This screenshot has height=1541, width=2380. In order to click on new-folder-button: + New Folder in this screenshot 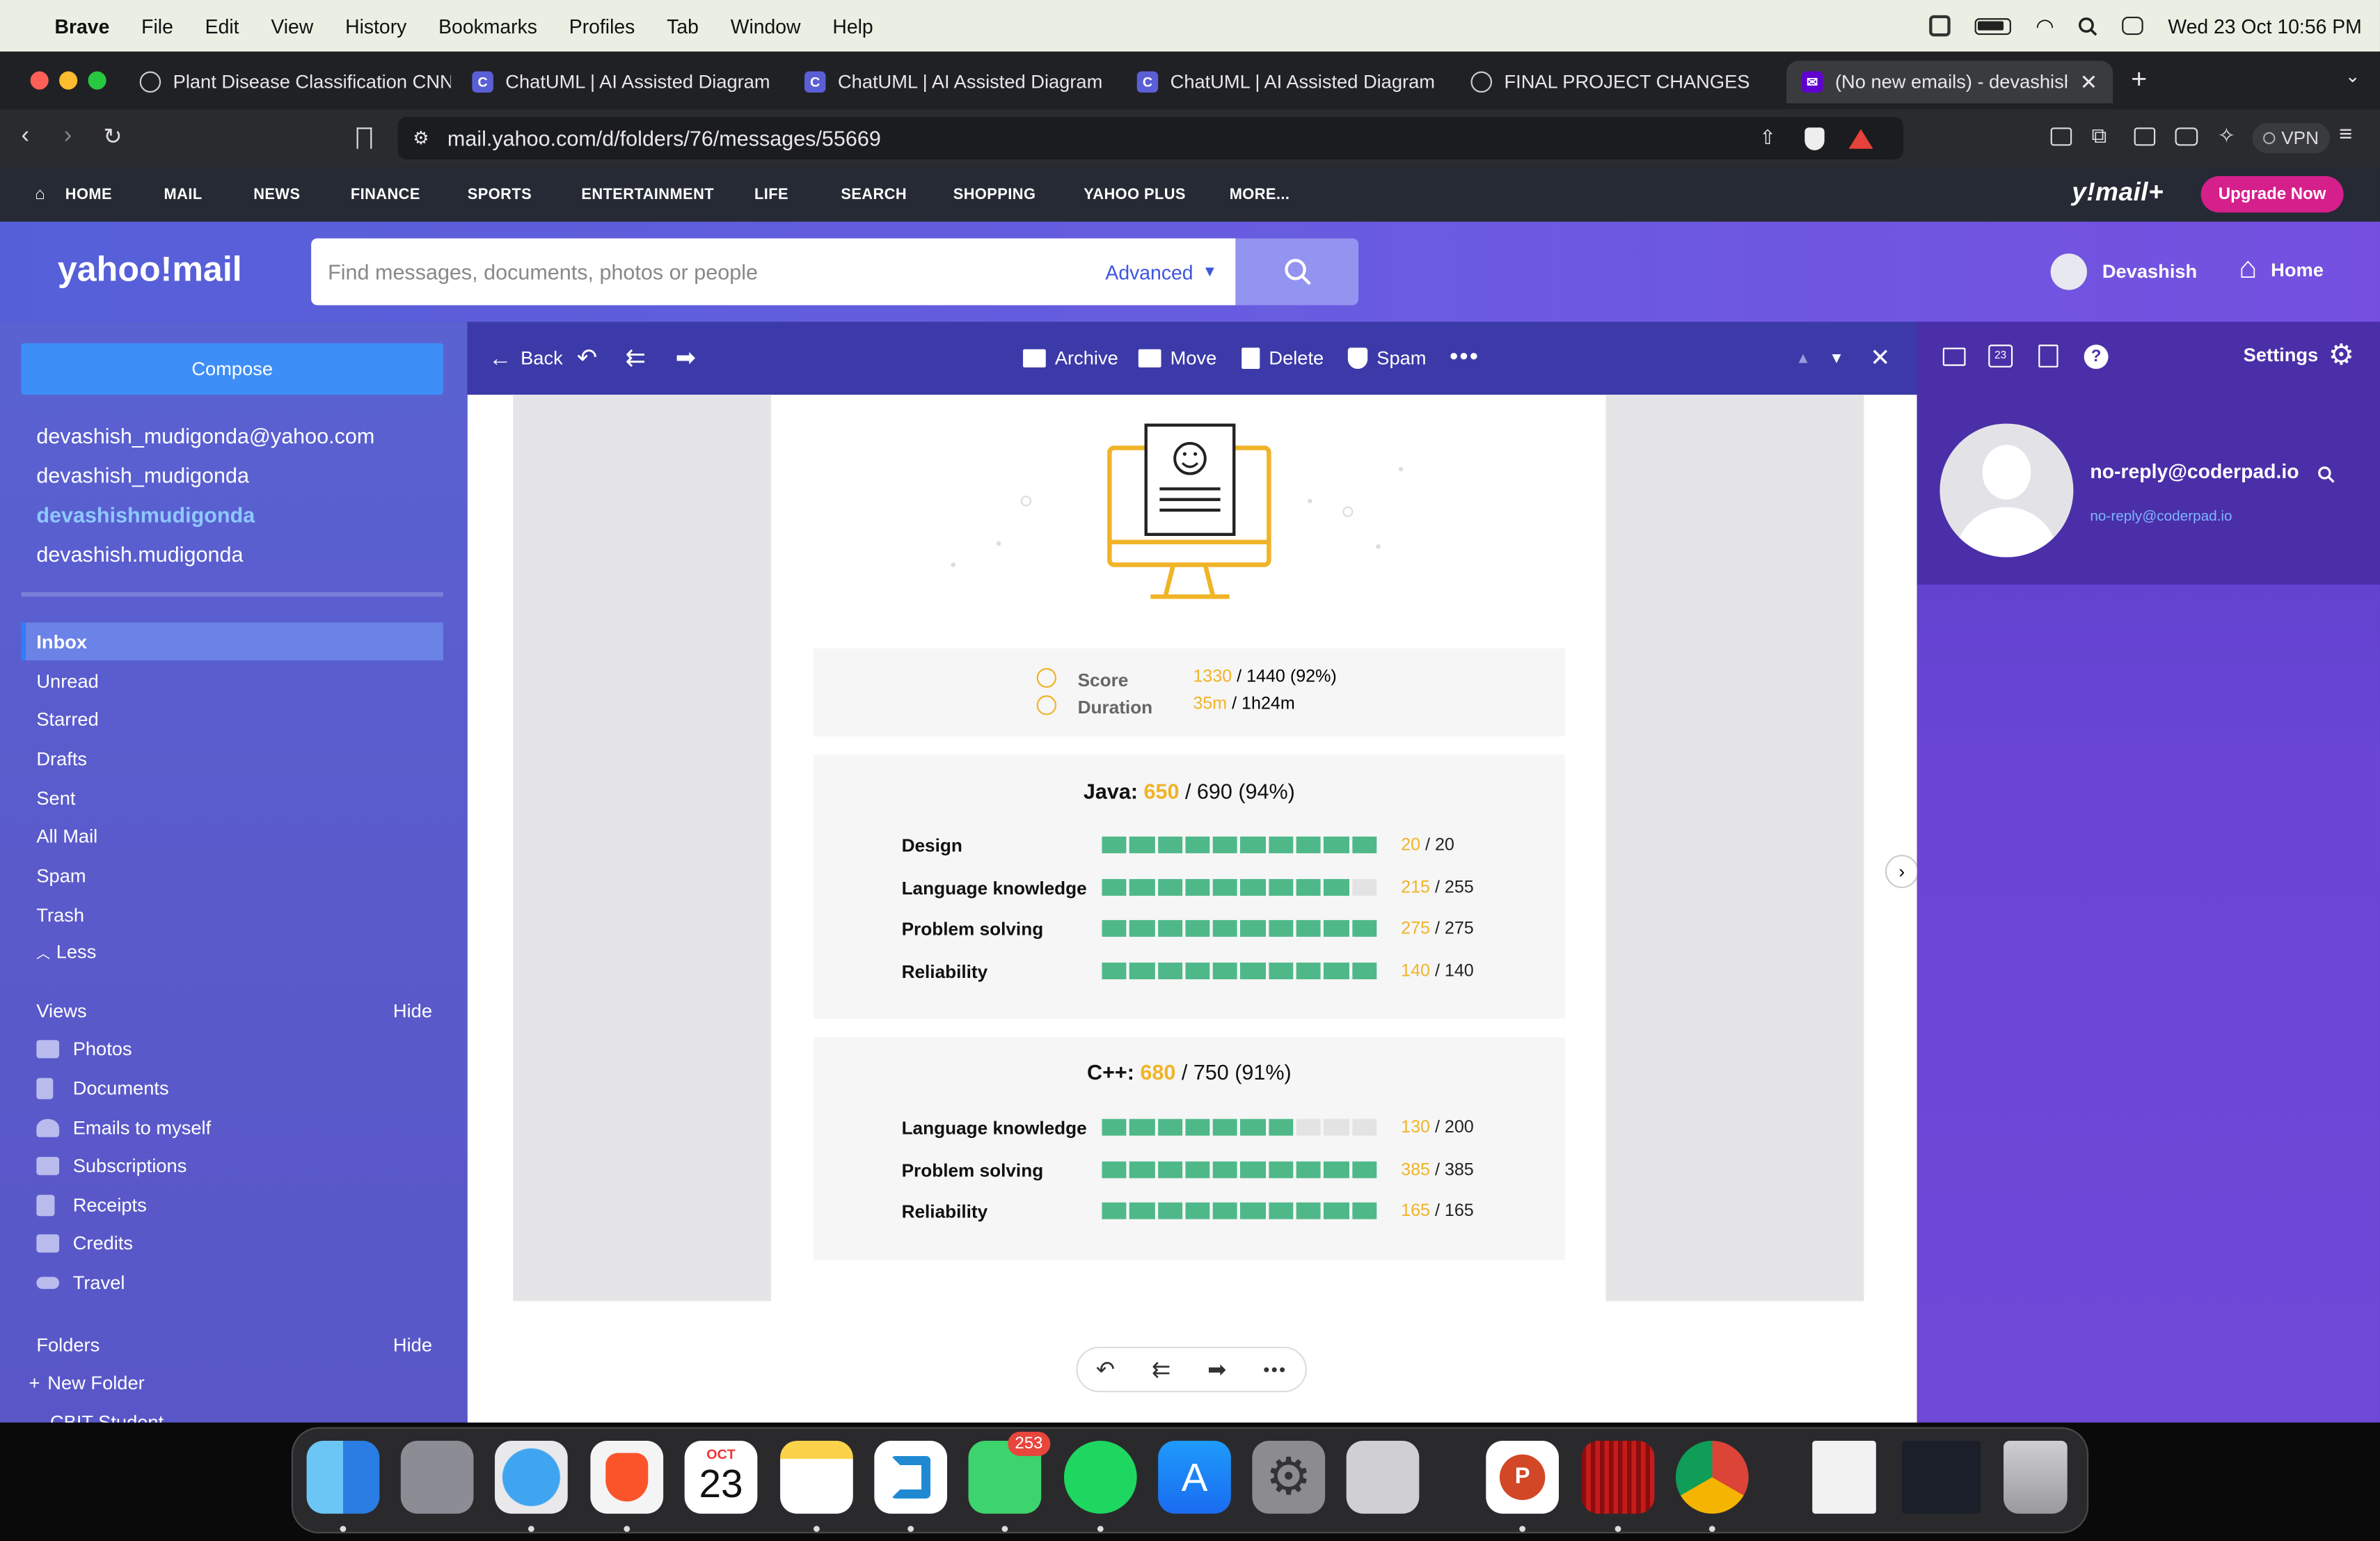, I will do `click(86, 1383)`.